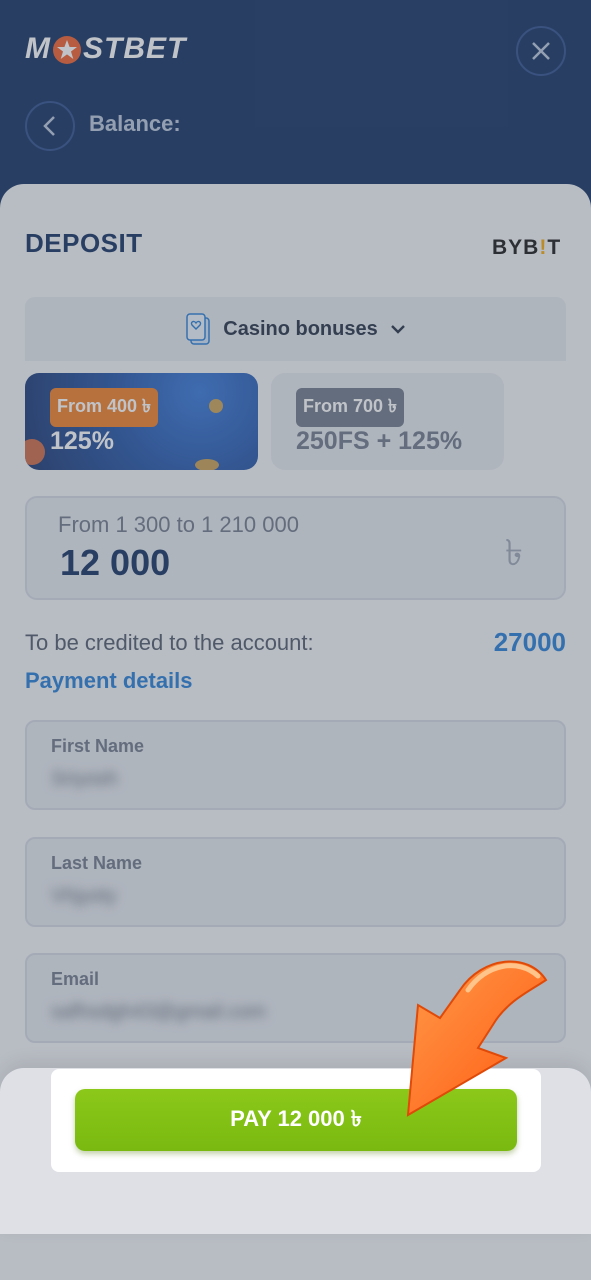  Describe the element at coordinates (477, 1038) in the screenshot. I see `pointer-arrow-icon` at that location.